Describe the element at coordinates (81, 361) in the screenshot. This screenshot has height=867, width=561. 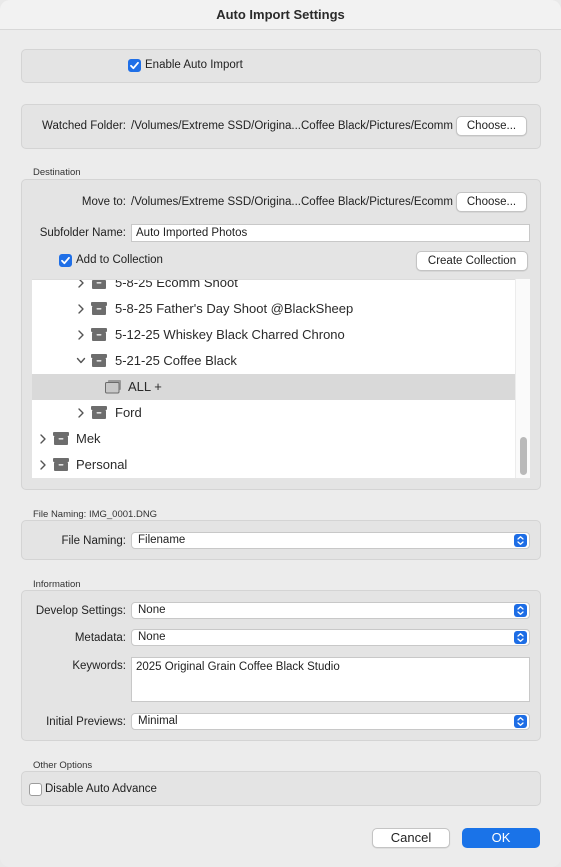
I see `chevron-down-icon` at that location.